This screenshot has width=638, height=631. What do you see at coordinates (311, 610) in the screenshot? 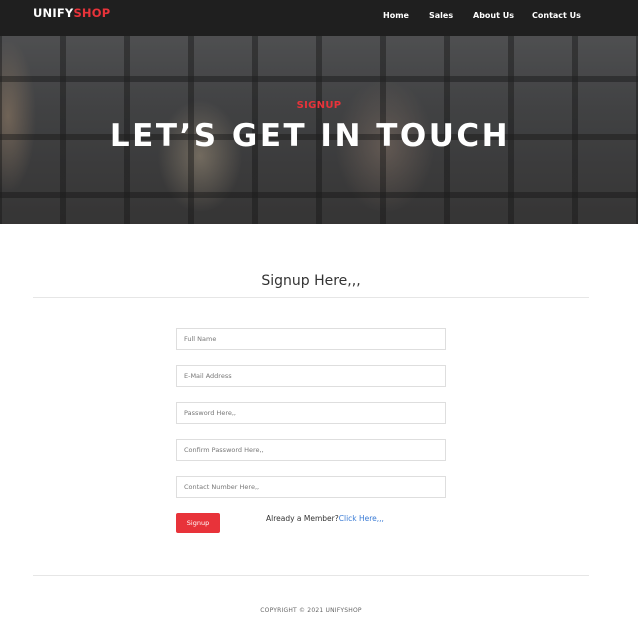
I see `copyright-text: COPYRIGHT © 2021 UNIFYSHOP` at bounding box center [311, 610].